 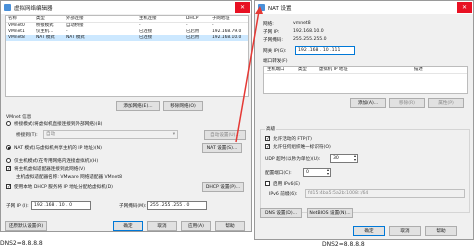 What do you see at coordinates (286, 184) in the screenshot?
I see `enable-ipv6-label: 启用 IPv6(E)` at bounding box center [286, 184].